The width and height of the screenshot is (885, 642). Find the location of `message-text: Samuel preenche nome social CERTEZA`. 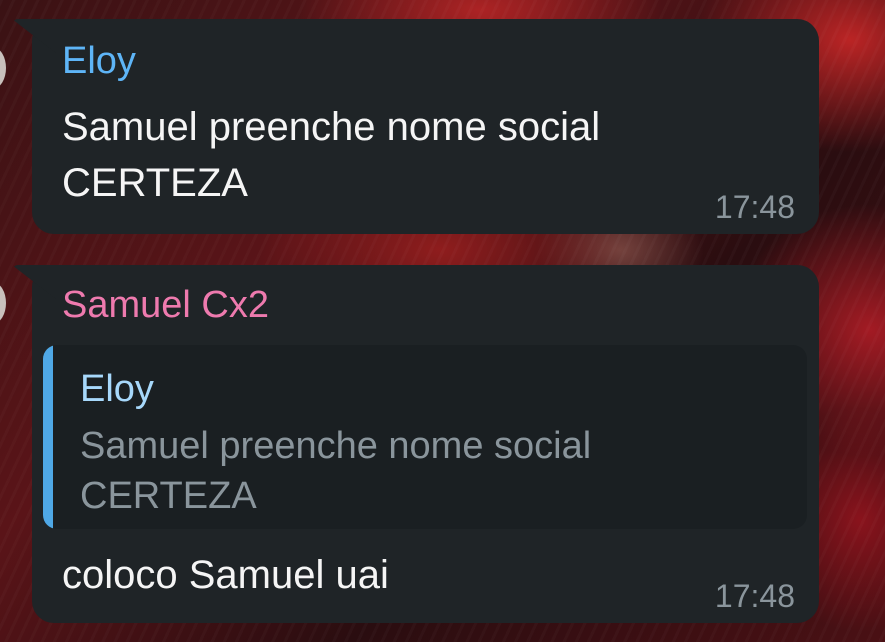

message-text: Samuel preenche nome social CERTEZA is located at coordinates (331, 155).